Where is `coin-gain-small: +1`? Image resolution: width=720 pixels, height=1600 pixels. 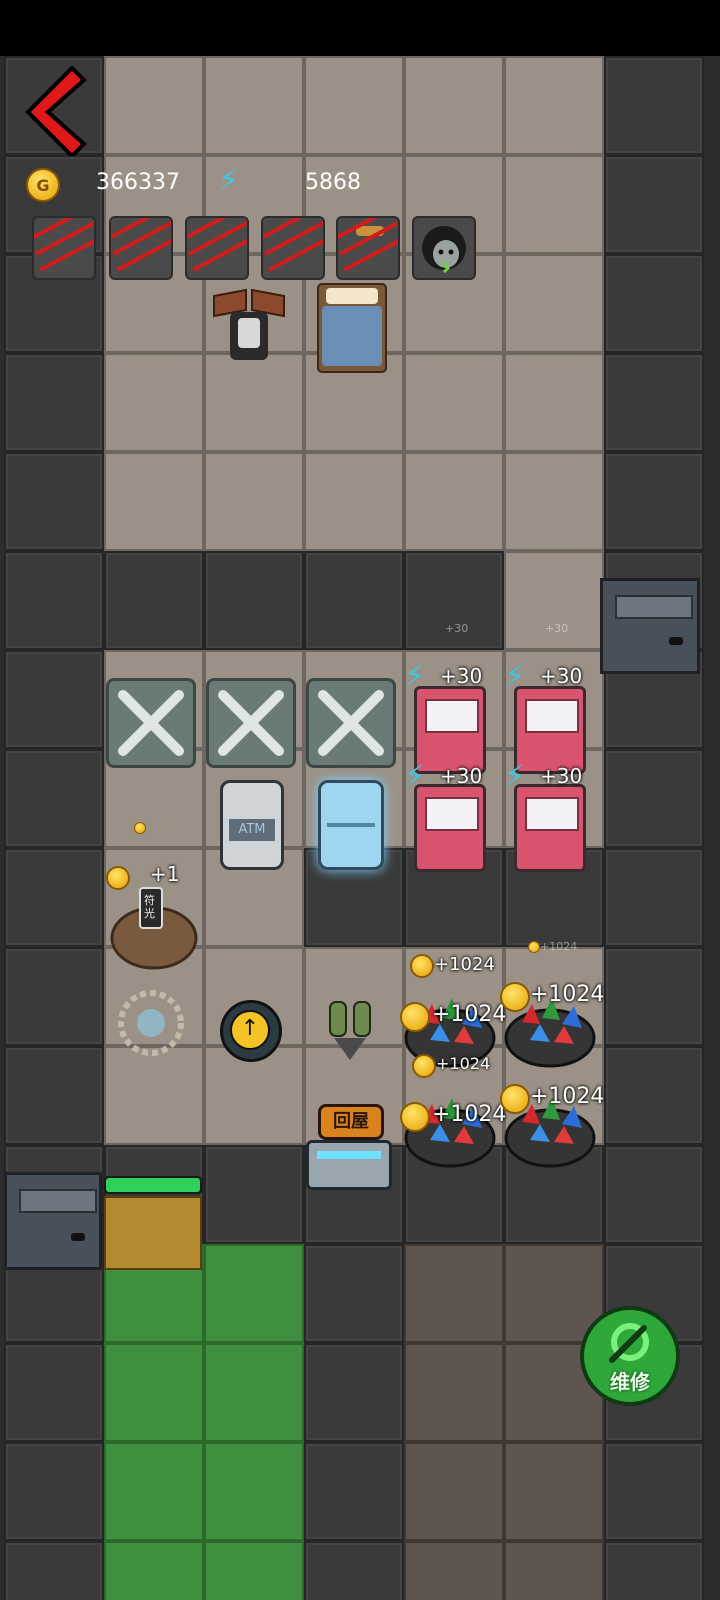 coin-gain-small: +1 is located at coordinates (165, 874).